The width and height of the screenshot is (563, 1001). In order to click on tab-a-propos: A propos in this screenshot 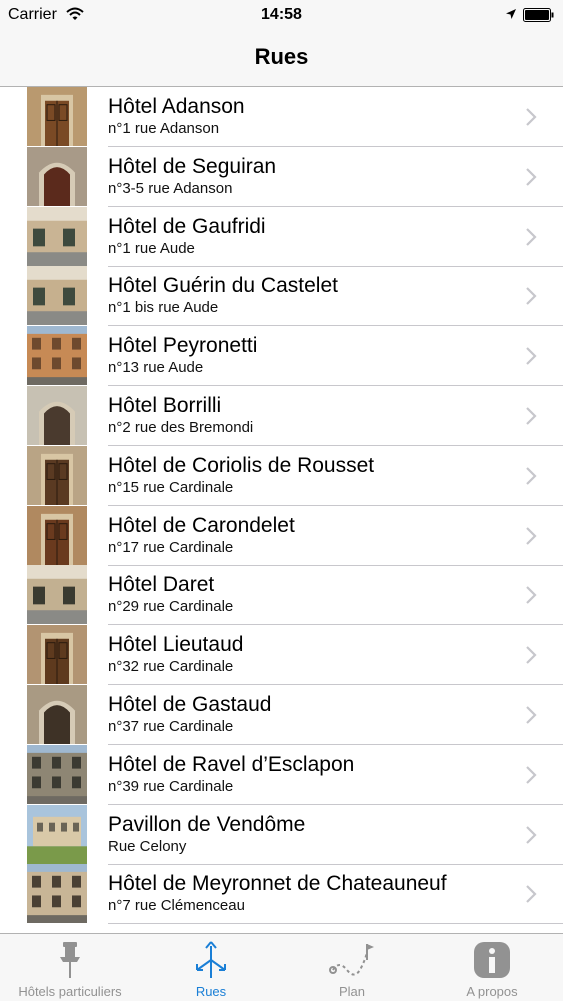, I will do `click(492, 967)`.